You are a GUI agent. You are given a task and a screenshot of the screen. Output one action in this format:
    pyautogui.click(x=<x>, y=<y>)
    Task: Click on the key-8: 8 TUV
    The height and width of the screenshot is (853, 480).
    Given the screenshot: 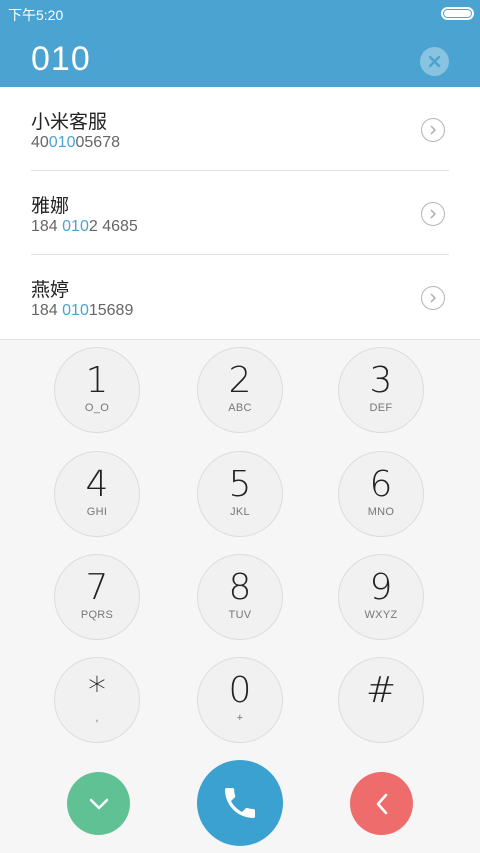 What is the action you would take?
    pyautogui.click(x=240, y=597)
    